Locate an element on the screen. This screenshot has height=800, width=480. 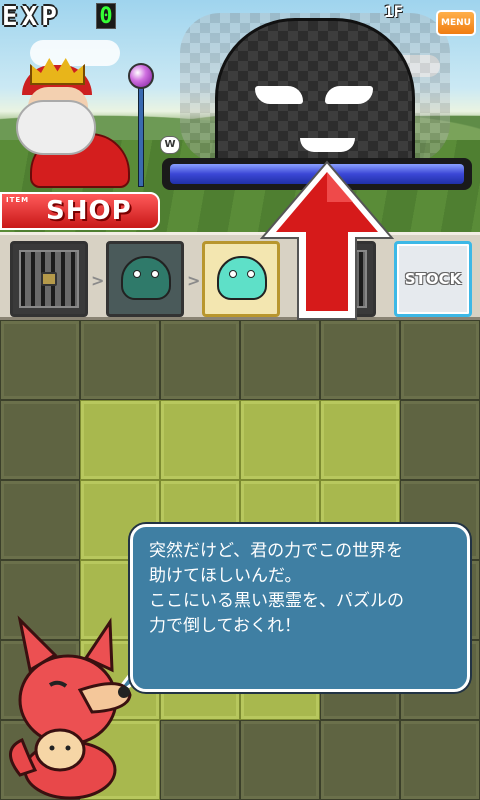
ghost-mouth is located at coordinates (327, 145).